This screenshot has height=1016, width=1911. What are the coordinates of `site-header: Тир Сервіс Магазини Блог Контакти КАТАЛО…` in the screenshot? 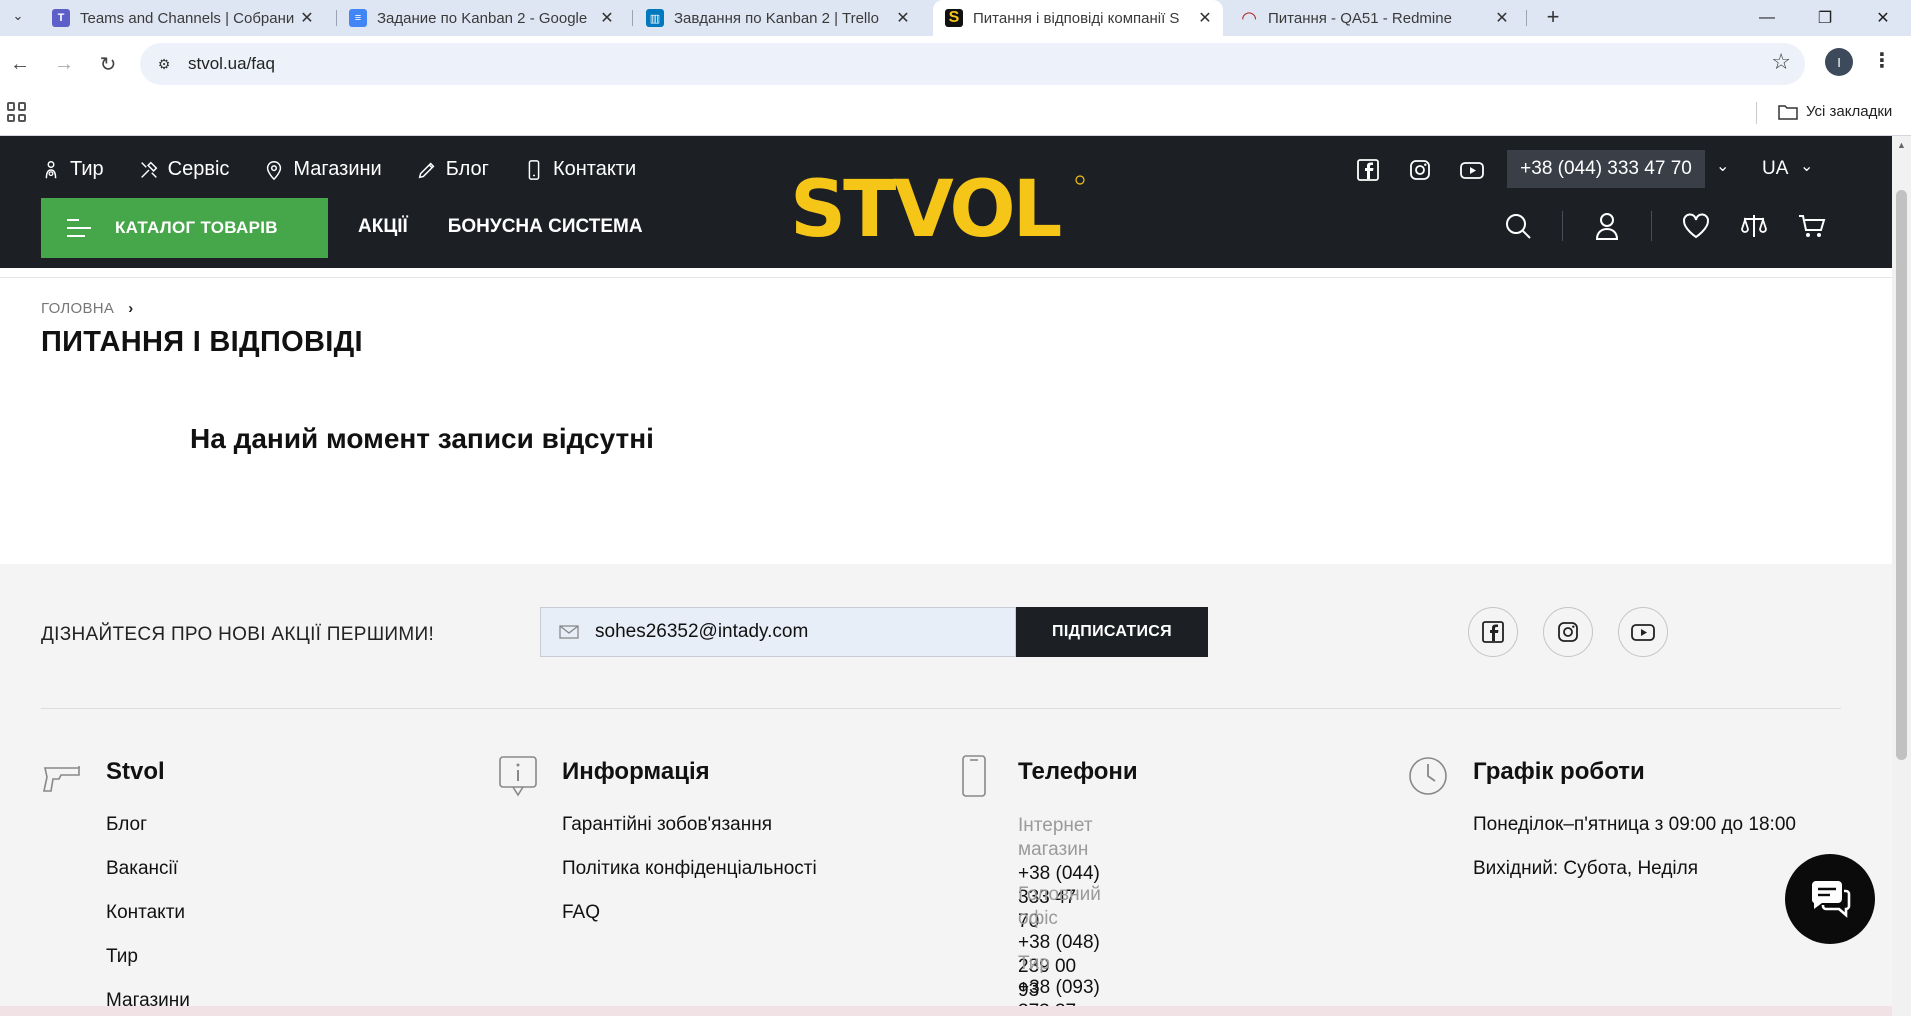 It's located at (946, 202).